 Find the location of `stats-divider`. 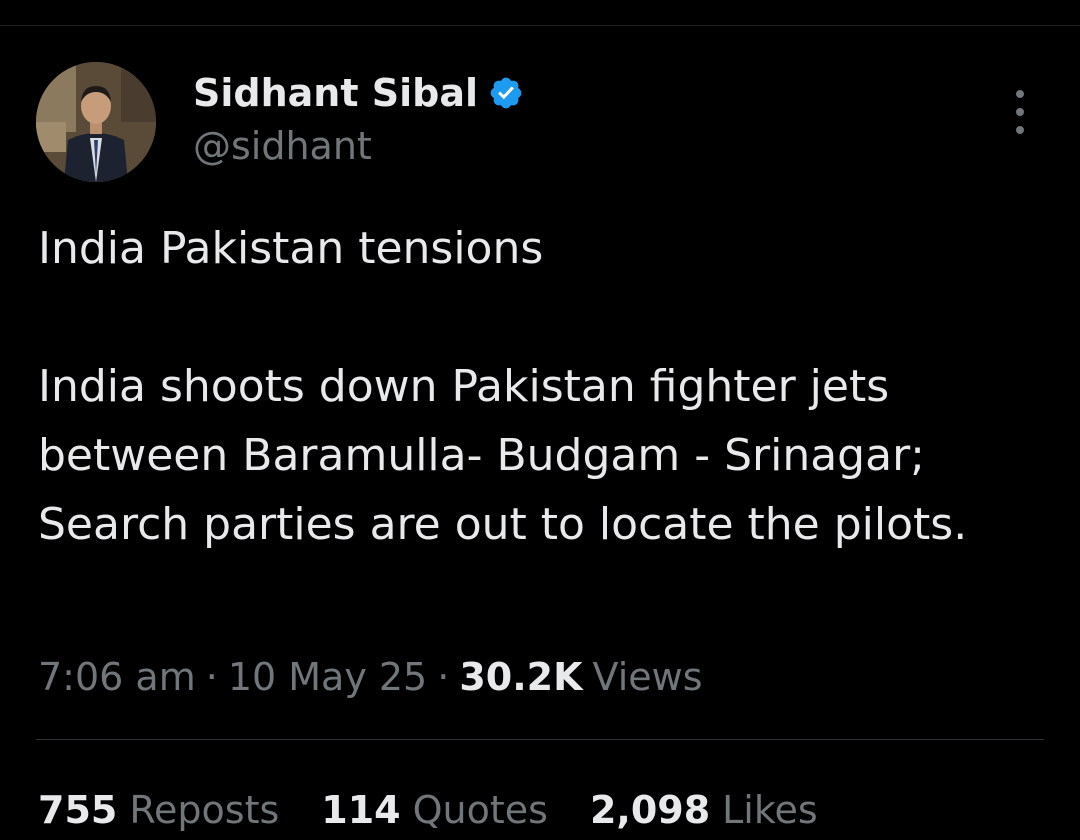

stats-divider is located at coordinates (540, 739).